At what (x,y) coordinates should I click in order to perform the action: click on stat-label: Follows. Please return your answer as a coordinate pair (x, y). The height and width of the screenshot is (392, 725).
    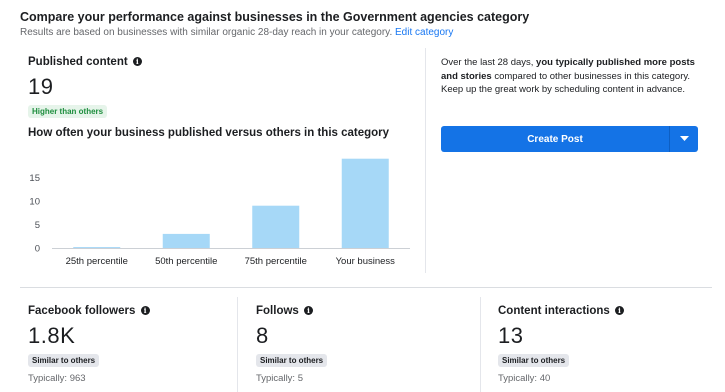
    Looking at the image, I should click on (277, 311).